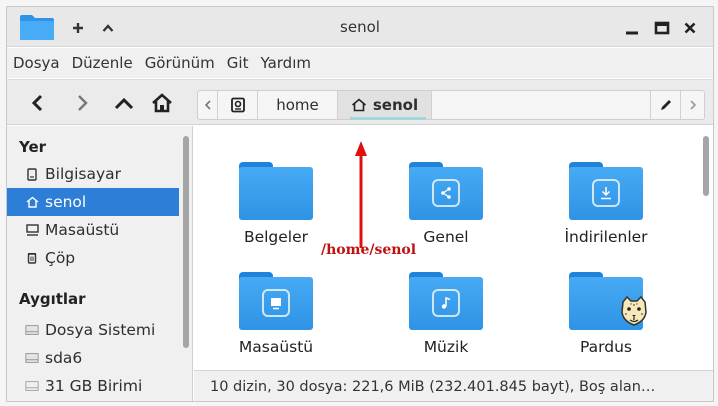  Describe the element at coordinates (93, 358) in the screenshot. I see `sidebar-item-sda6: sda6` at that location.